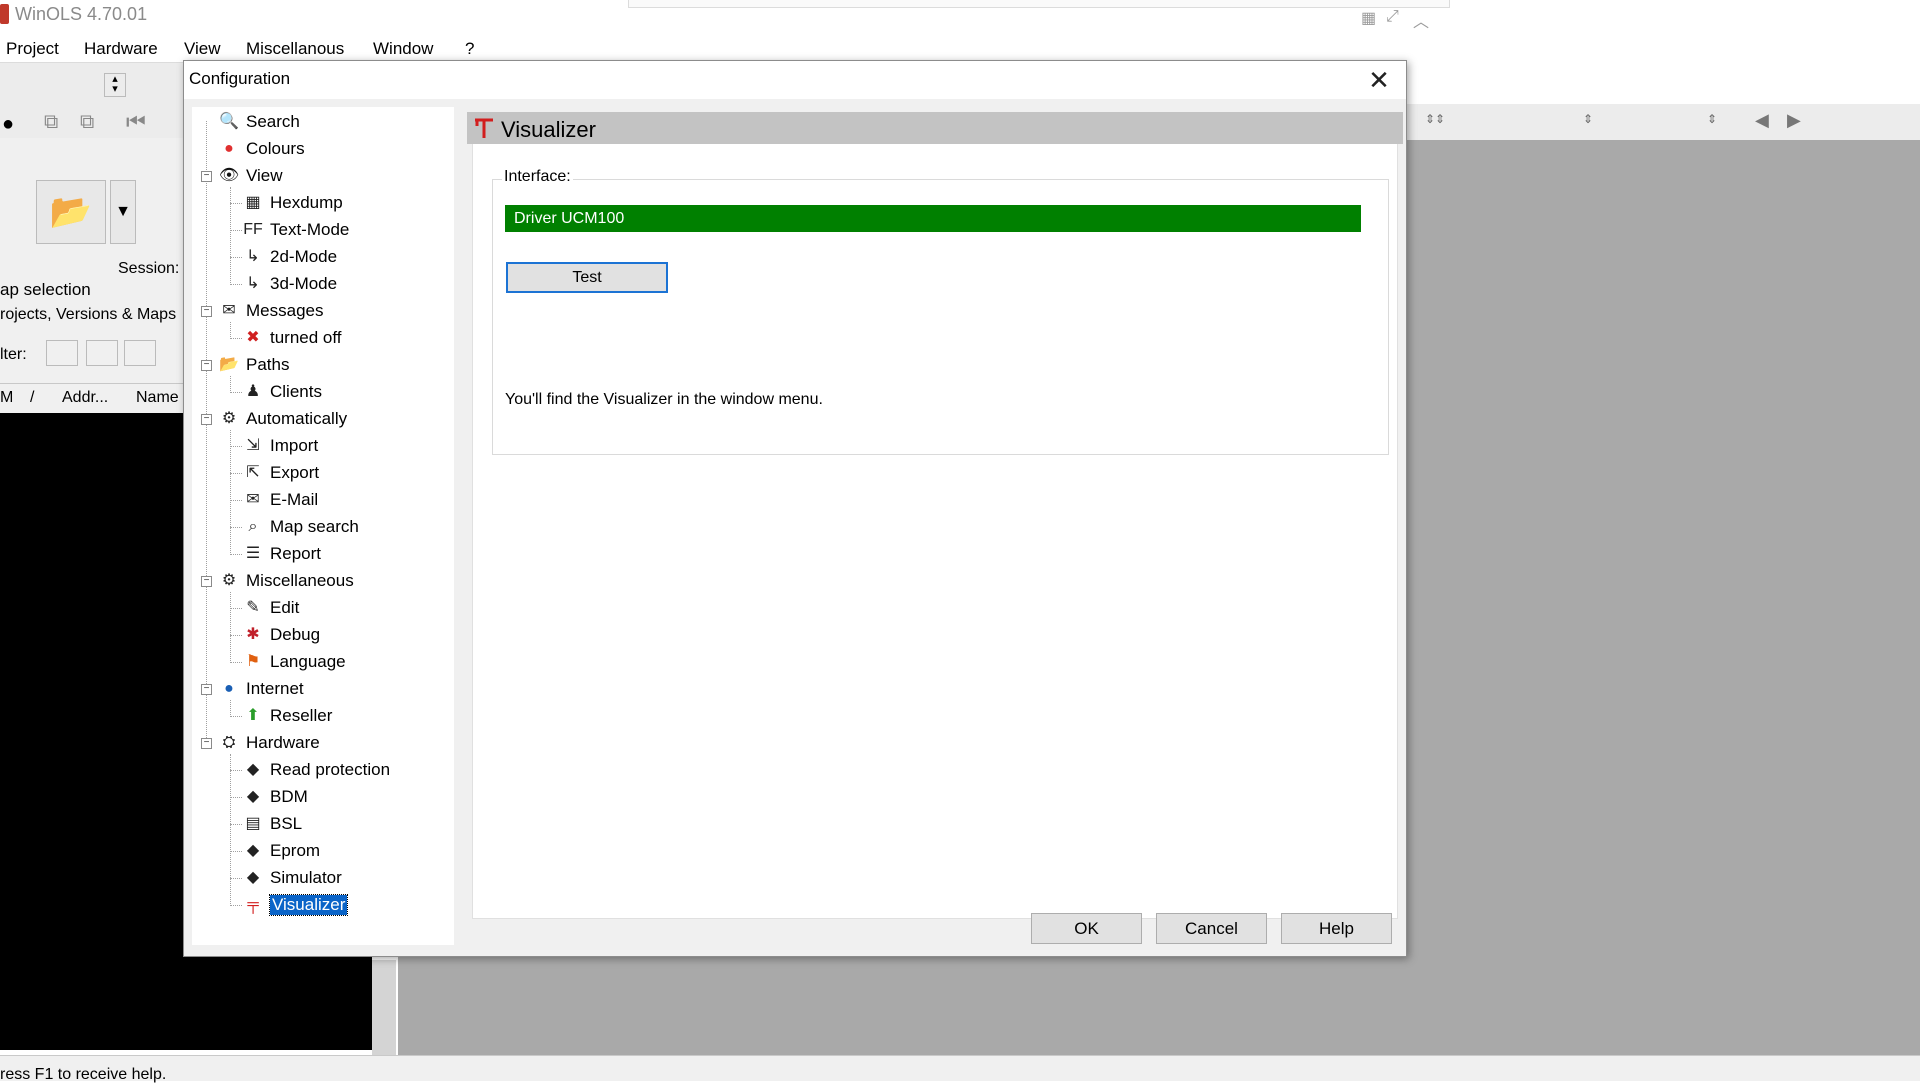 This screenshot has width=1920, height=1084. I want to click on help-button: Help, so click(1336, 928).